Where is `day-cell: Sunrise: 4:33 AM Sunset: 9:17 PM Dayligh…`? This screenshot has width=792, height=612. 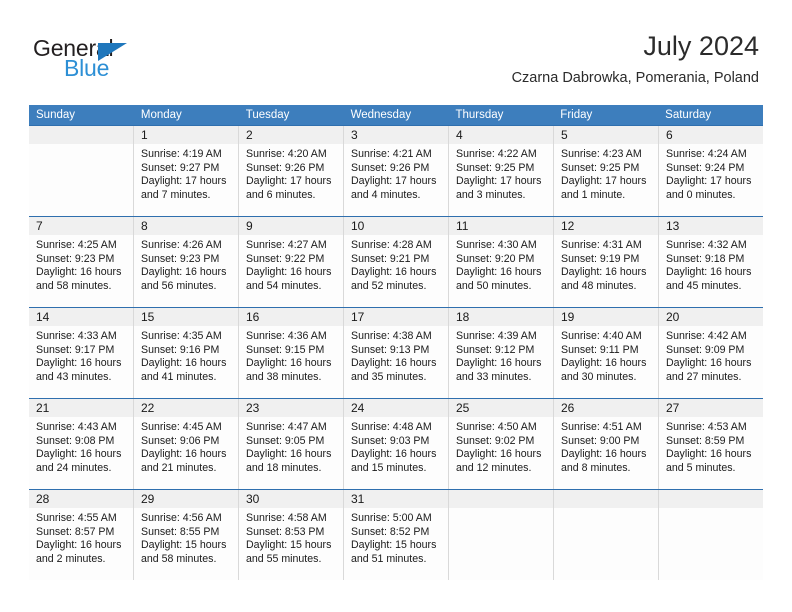 day-cell: Sunrise: 4:33 AM Sunset: 9:17 PM Dayligh… is located at coordinates (81, 362).